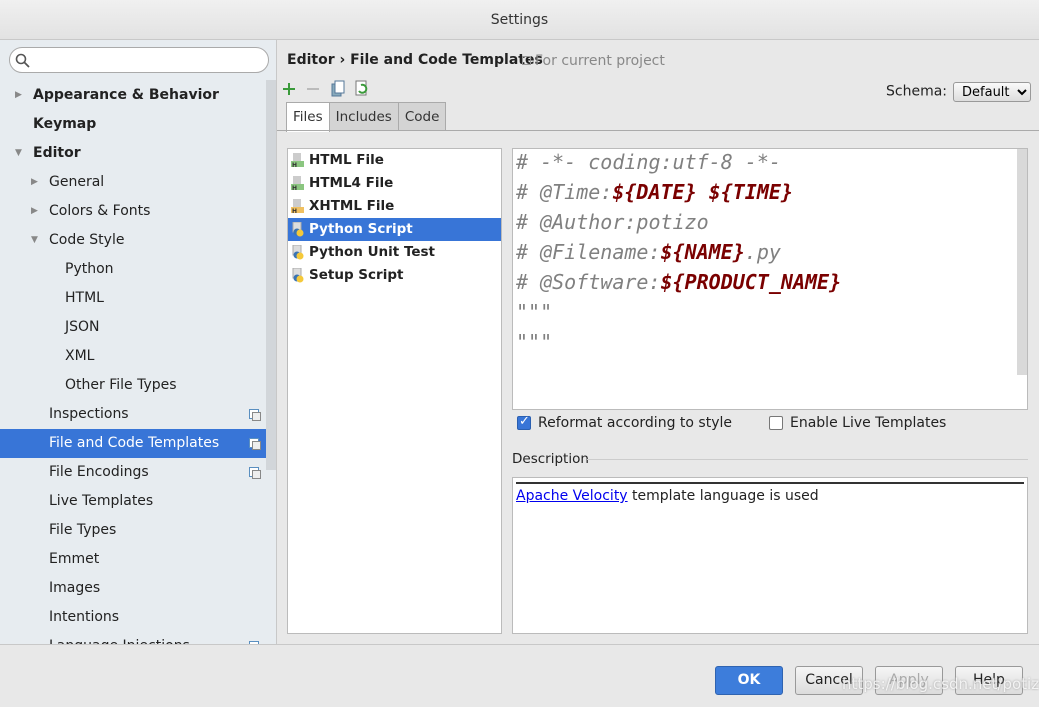 The image size is (1039, 707). What do you see at coordinates (776, 423) in the screenshot?
I see `checkbox-unchecked-icon` at bounding box center [776, 423].